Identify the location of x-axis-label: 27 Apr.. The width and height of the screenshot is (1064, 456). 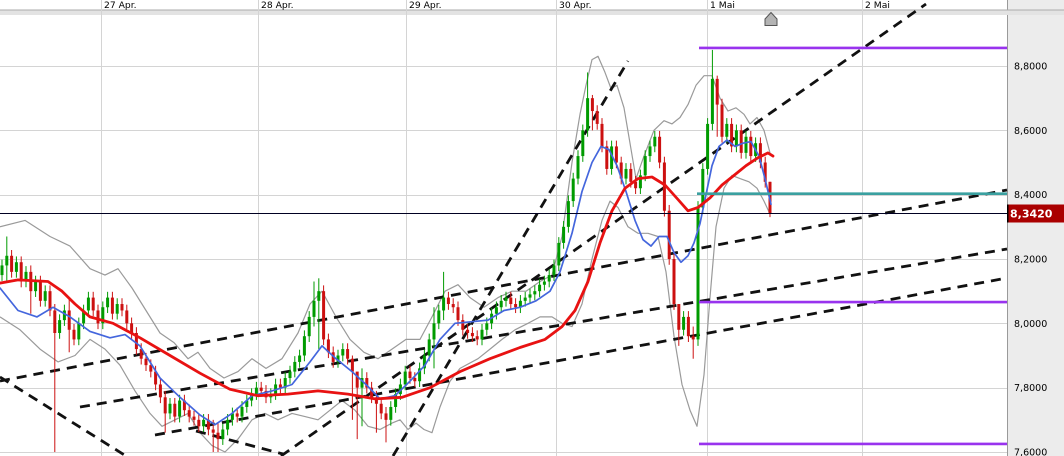
(120, 5).